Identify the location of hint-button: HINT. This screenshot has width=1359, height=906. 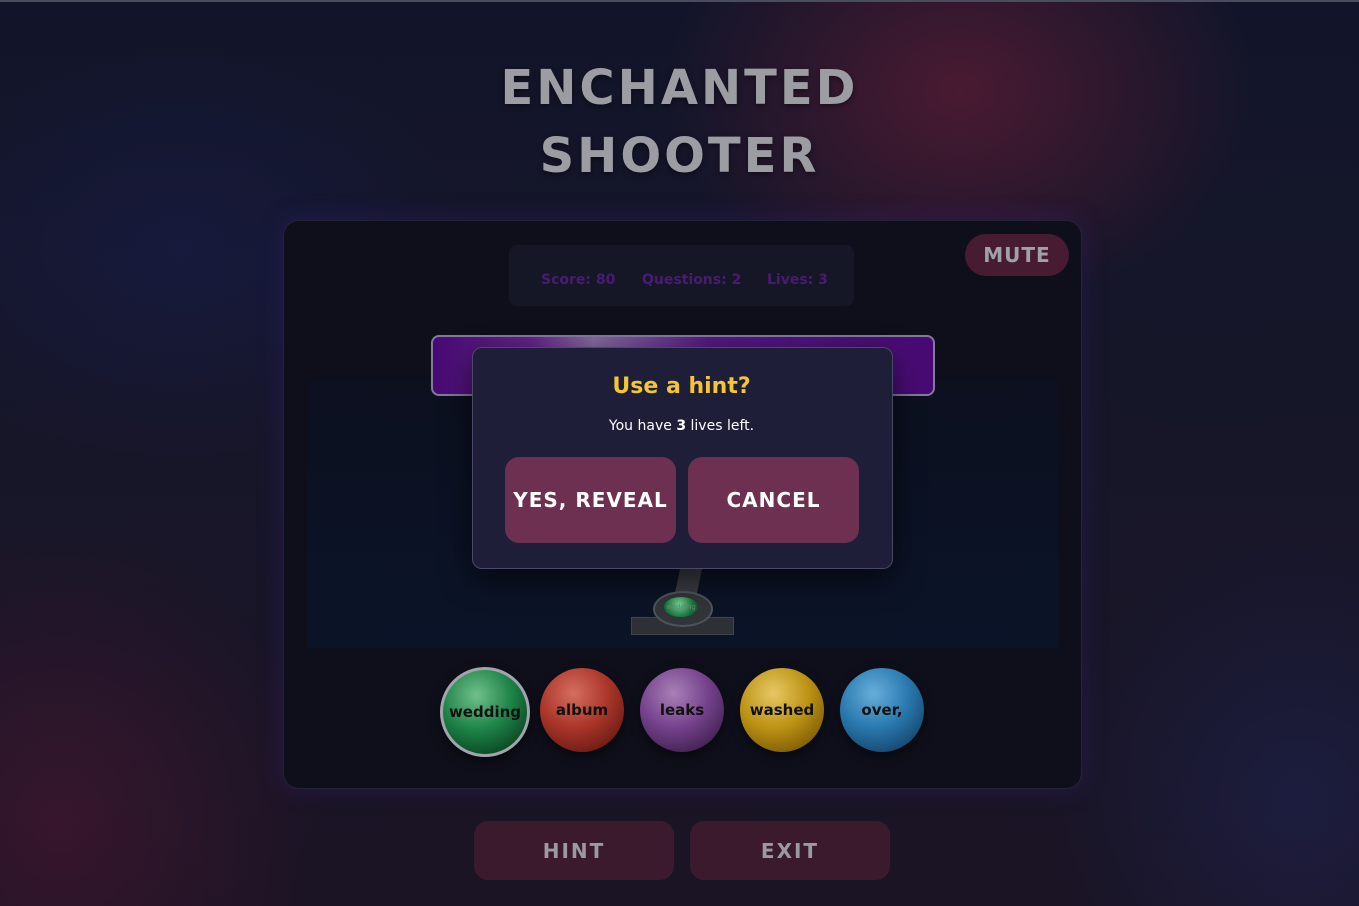
(574, 850).